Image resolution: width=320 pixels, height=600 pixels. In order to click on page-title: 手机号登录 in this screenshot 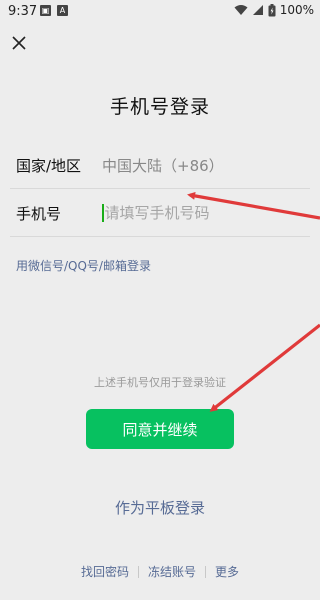, I will do `click(159, 107)`.